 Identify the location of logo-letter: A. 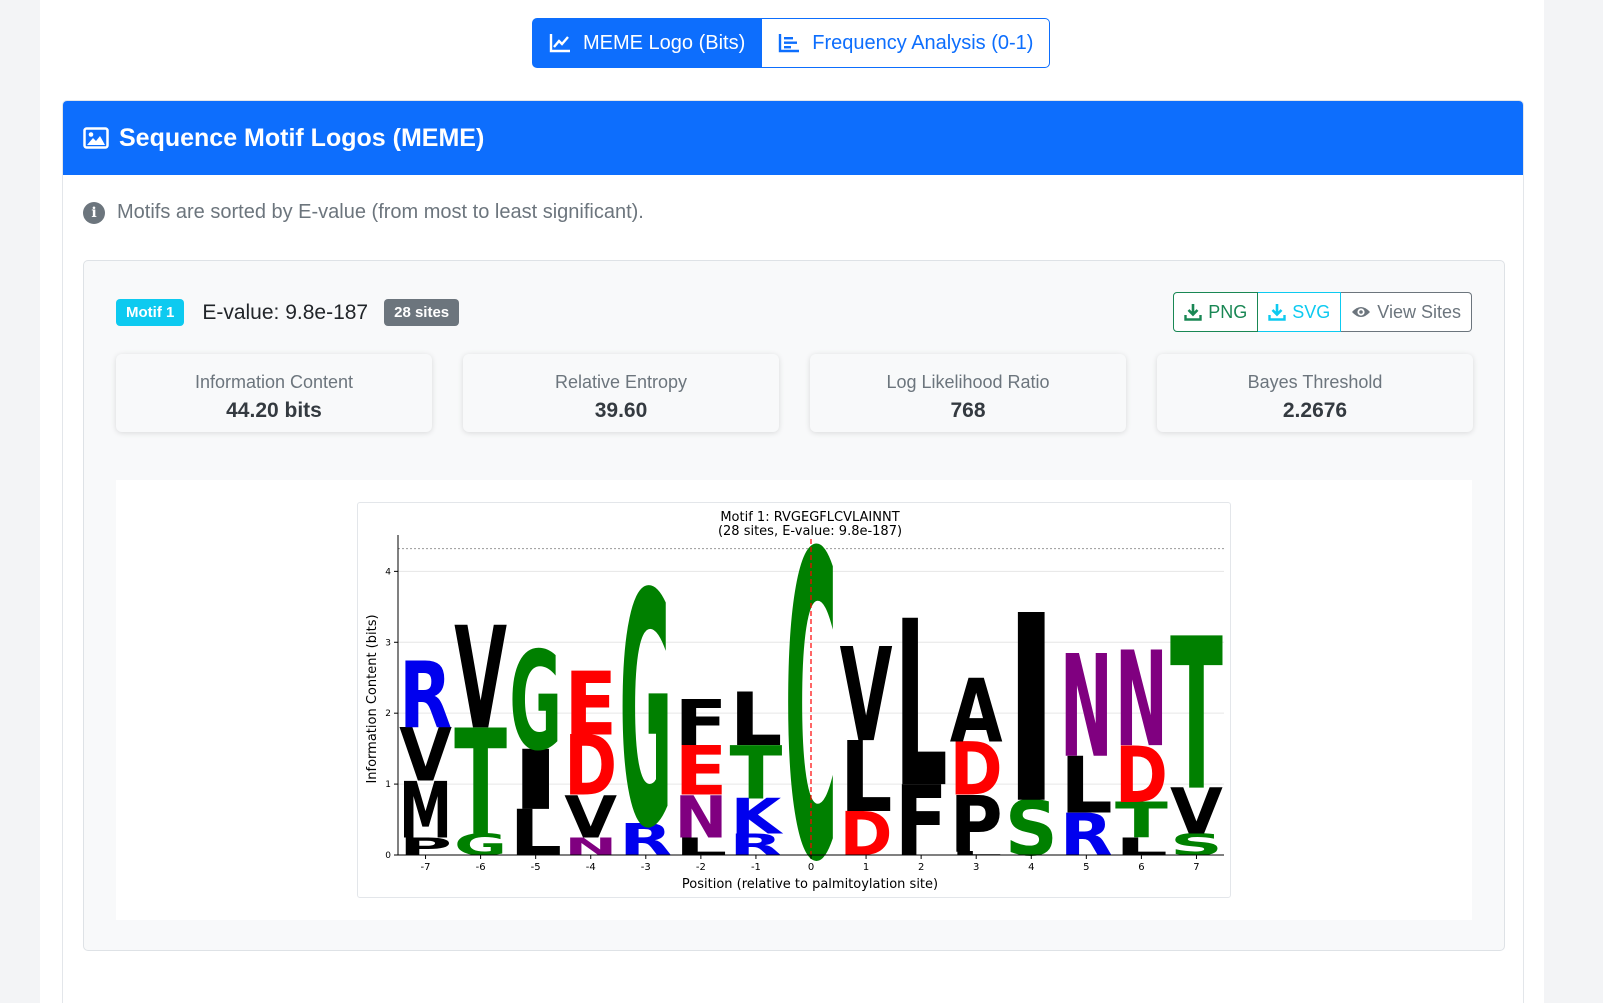
(976, 711).